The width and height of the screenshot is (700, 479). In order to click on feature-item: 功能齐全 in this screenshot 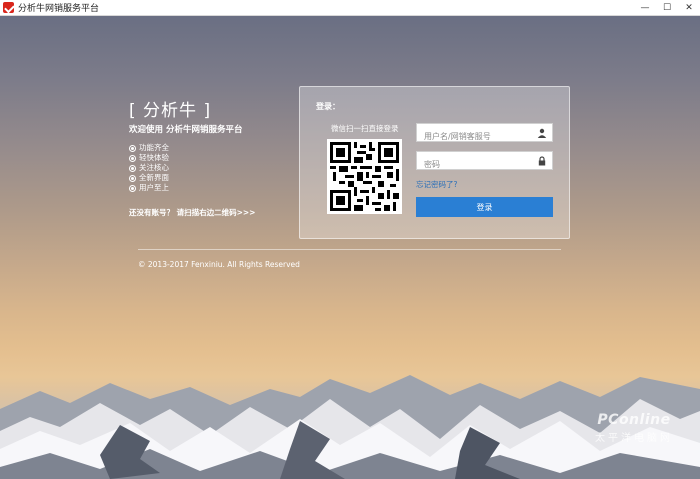, I will do `click(149, 148)`.